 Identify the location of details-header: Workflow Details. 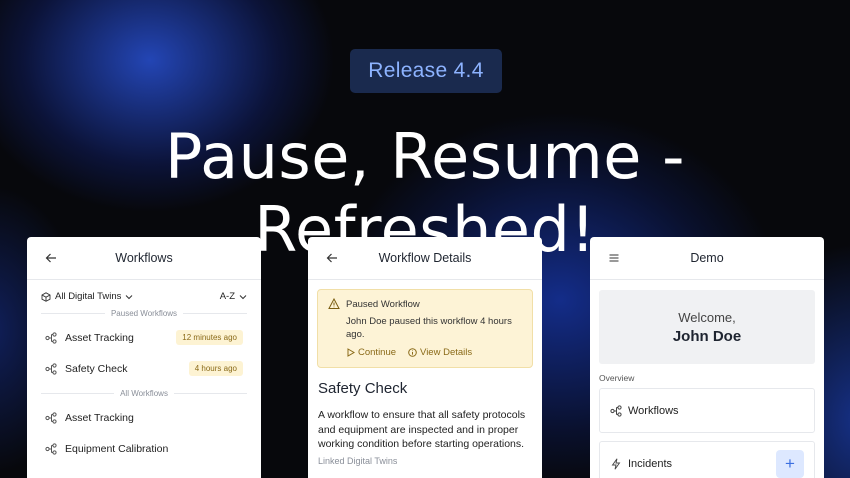
(425, 258).